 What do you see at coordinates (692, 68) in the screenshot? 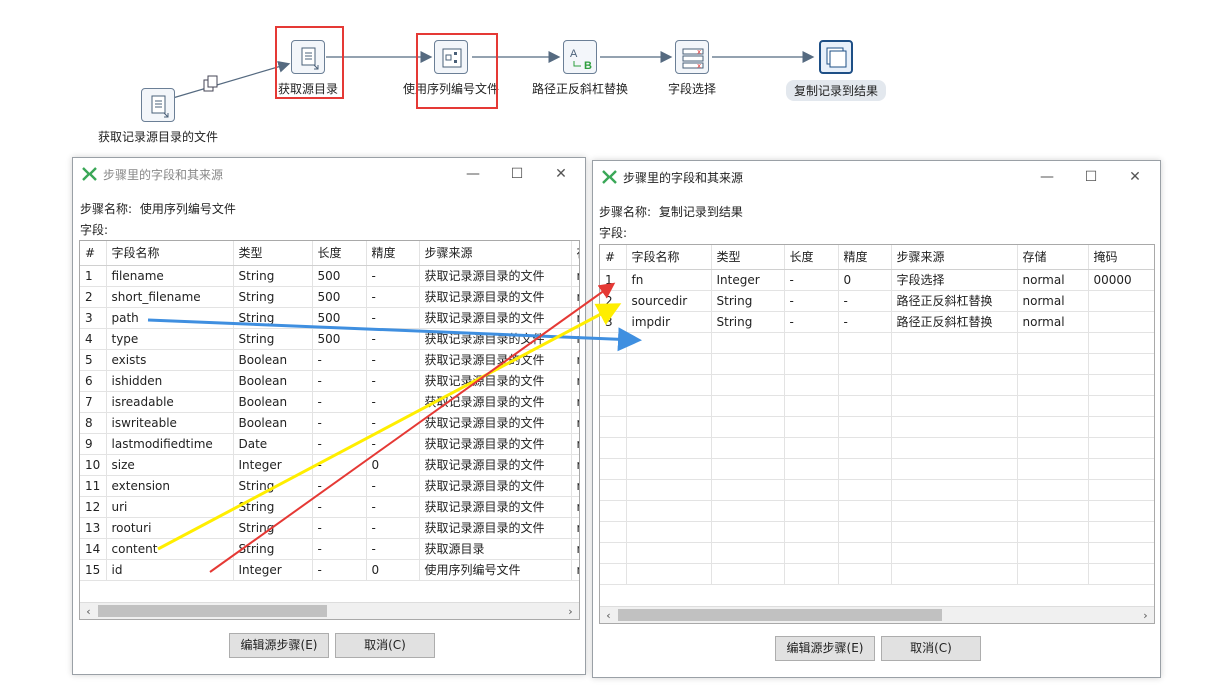
I see `step-select-values: xx 字段选择` at bounding box center [692, 68].